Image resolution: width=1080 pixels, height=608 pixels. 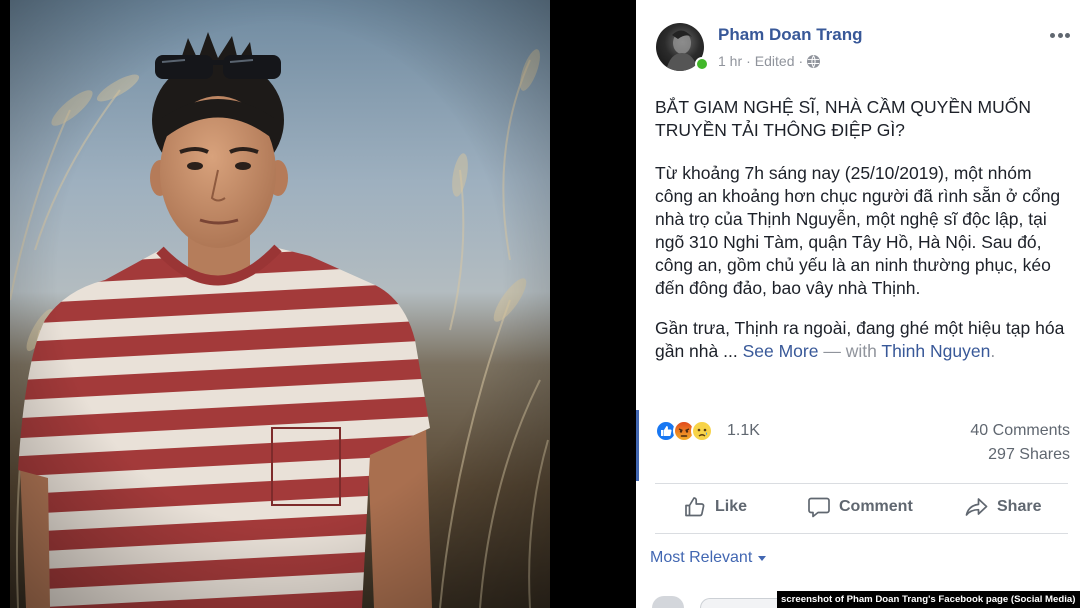 I want to click on comment-sort-label: Most Relevant, so click(x=701, y=557).